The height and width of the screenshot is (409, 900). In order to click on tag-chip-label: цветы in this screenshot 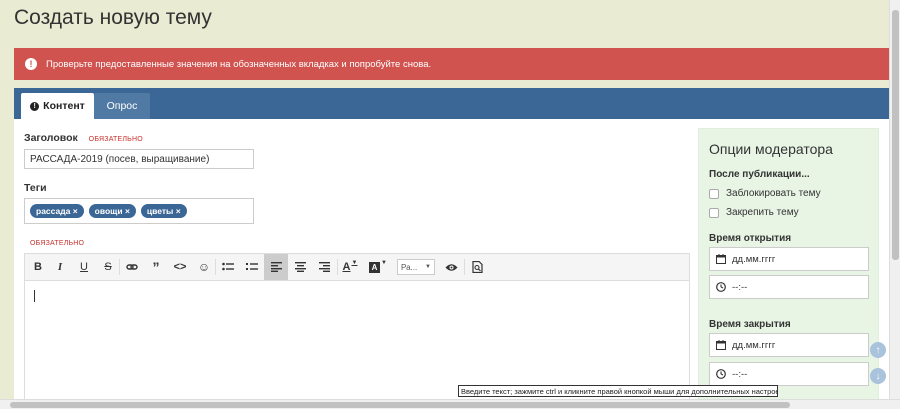, I will do `click(160, 211)`.